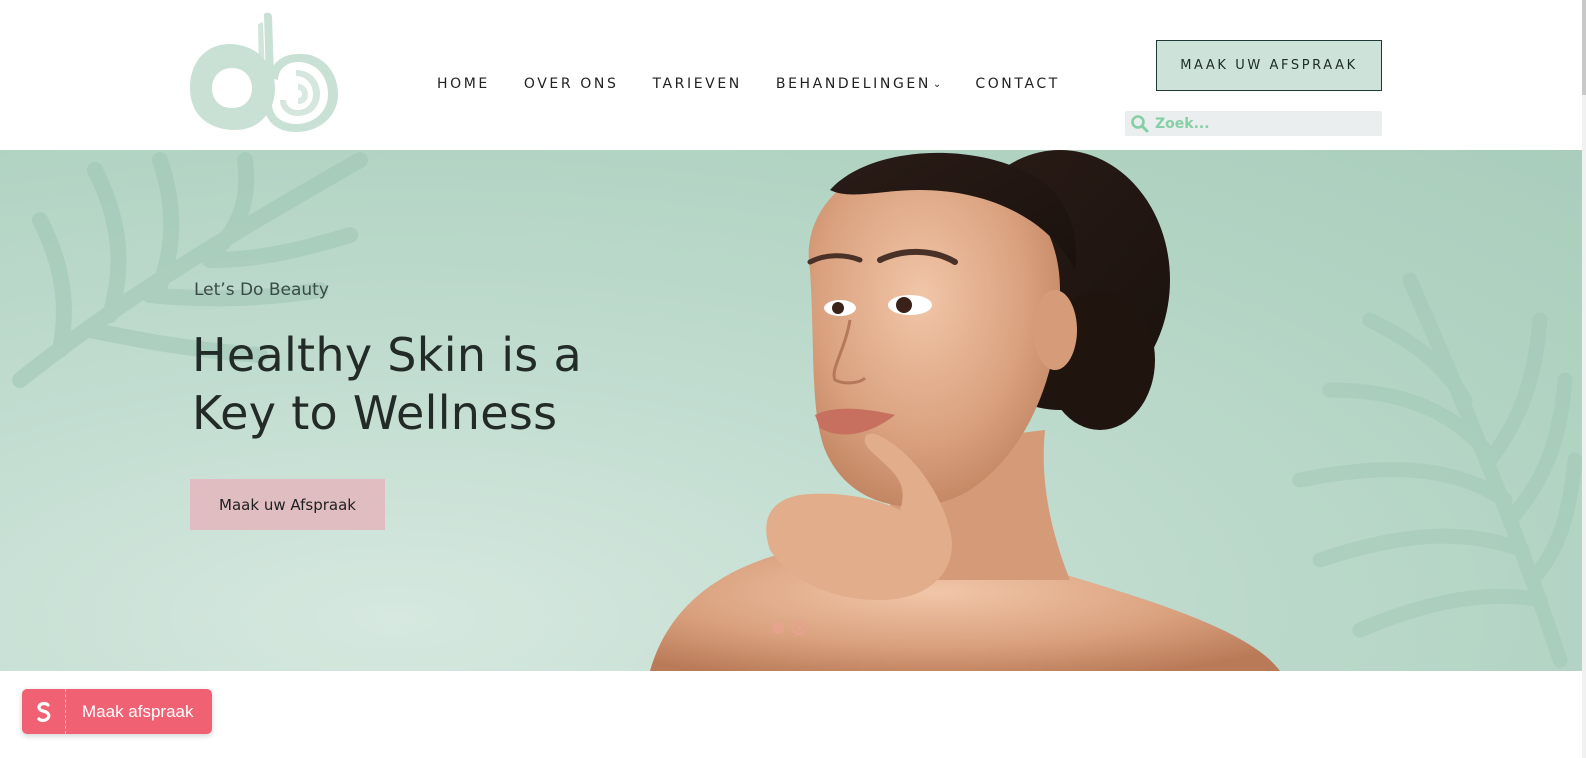 This screenshot has height=758, width=1586. Describe the element at coordinates (44, 711) in the screenshot. I see `salonized-s-icon` at that location.